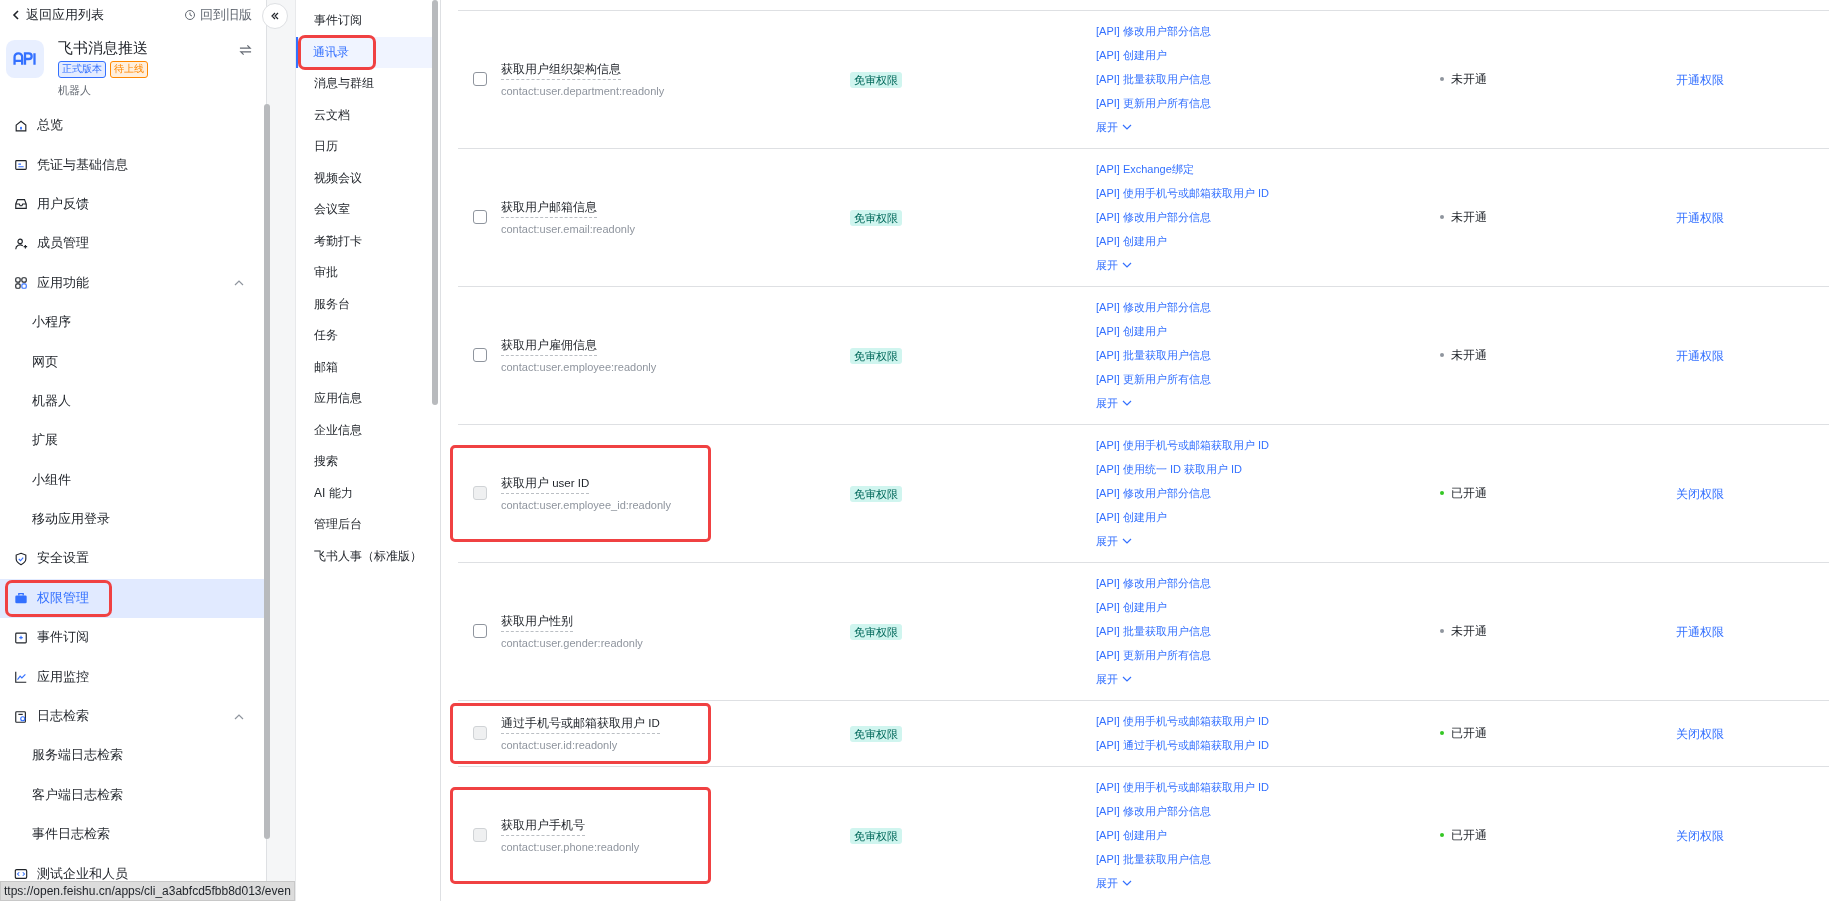 The width and height of the screenshot is (1829, 901). What do you see at coordinates (133, 322) in the screenshot?
I see `sidebar-subitem: 小程序` at bounding box center [133, 322].